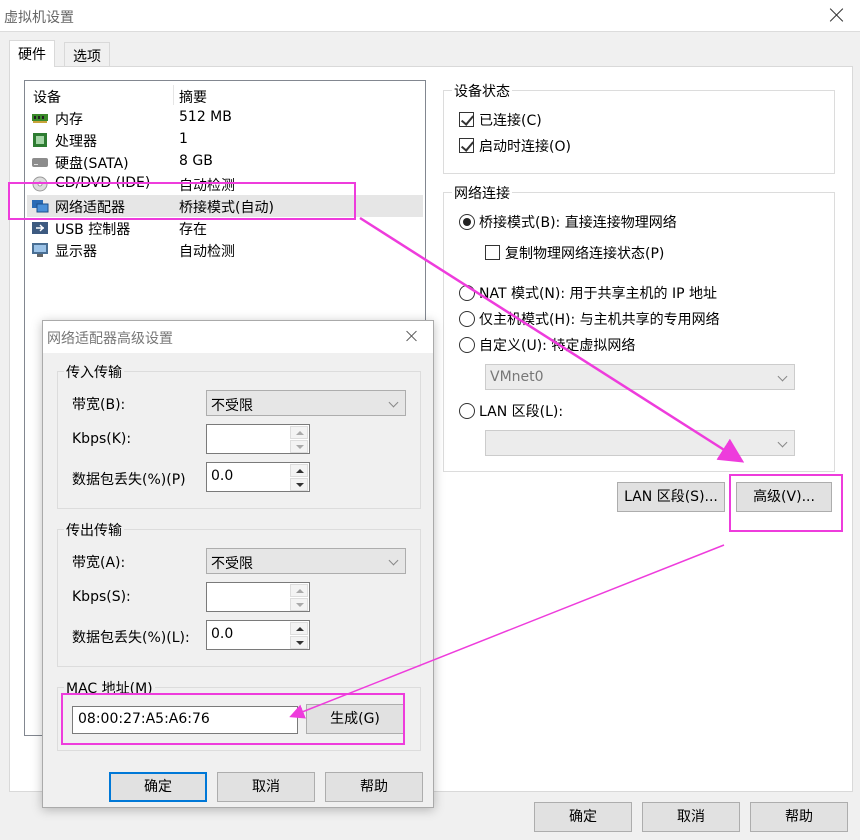 This screenshot has width=860, height=840. Describe the element at coordinates (266, 787) in the screenshot. I see `dialog-cancel-button: 取消` at that location.